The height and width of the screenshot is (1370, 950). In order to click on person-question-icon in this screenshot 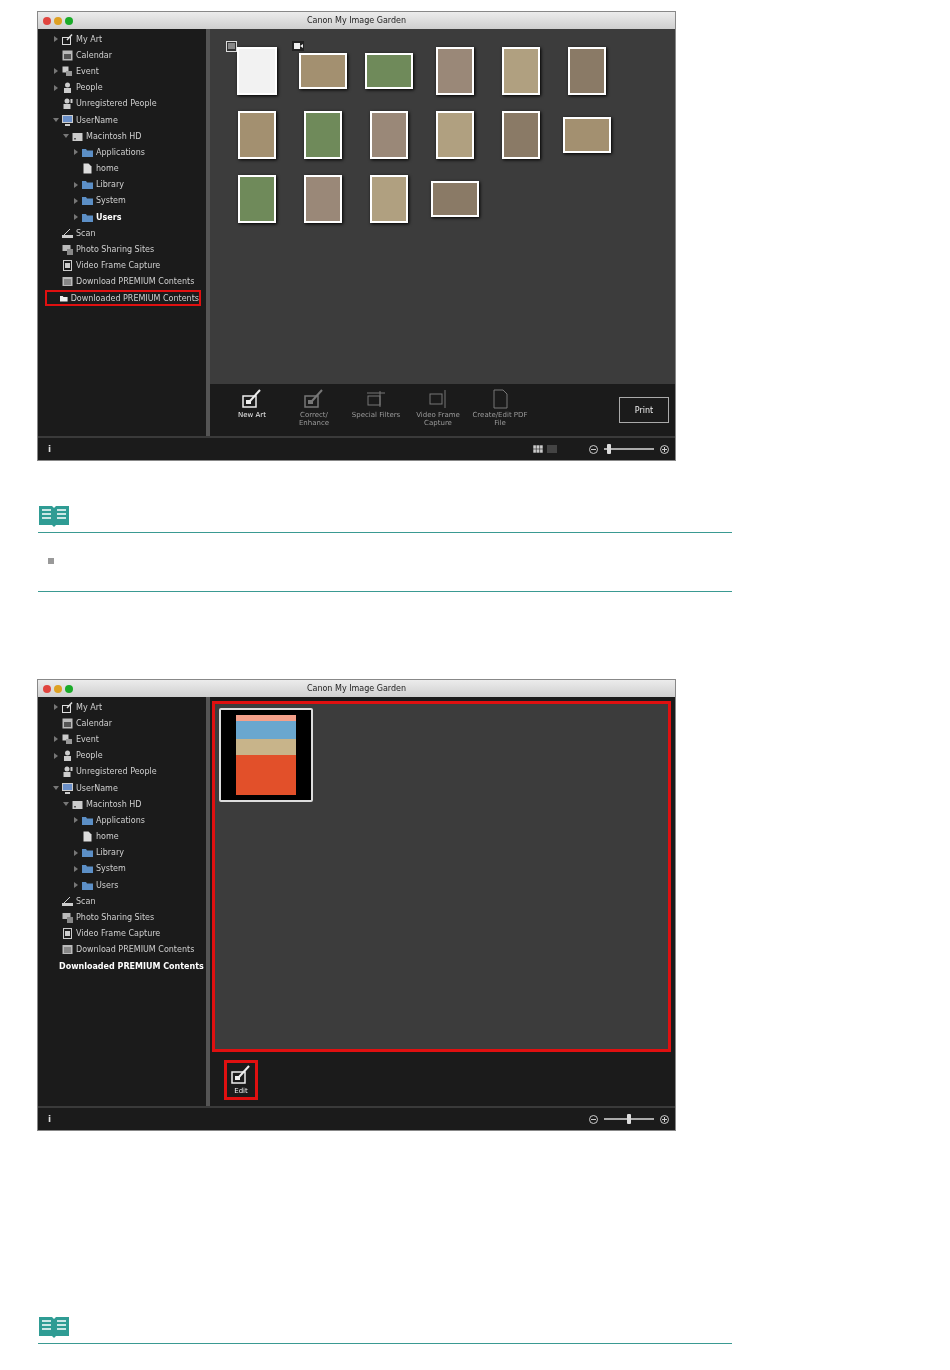, I will do `click(67, 772)`.